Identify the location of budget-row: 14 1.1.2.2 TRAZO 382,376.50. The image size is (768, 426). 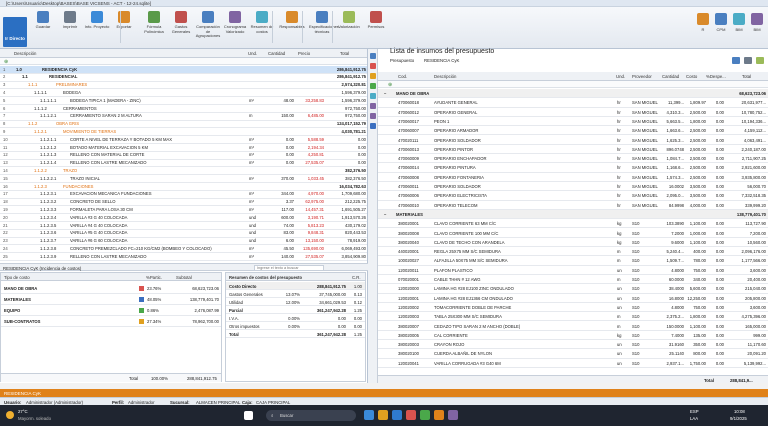
(183, 171).